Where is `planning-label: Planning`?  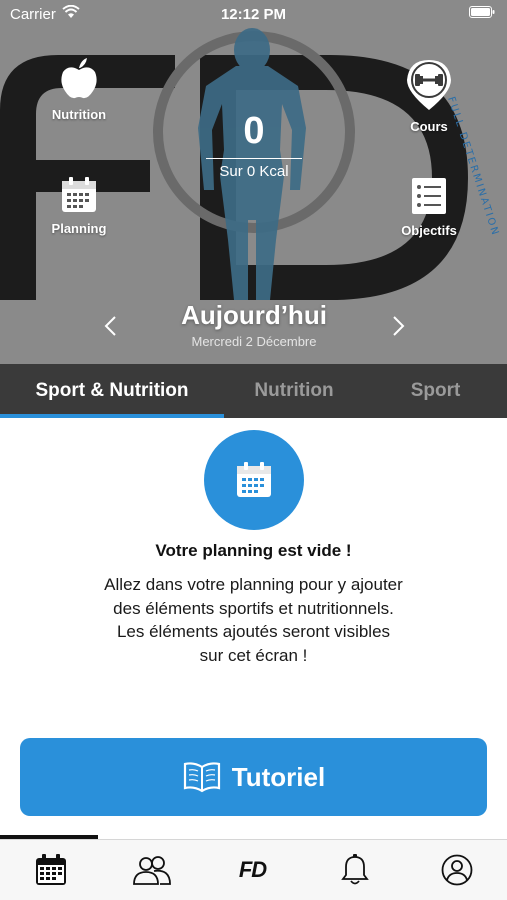 planning-label: Planning is located at coordinates (79, 228).